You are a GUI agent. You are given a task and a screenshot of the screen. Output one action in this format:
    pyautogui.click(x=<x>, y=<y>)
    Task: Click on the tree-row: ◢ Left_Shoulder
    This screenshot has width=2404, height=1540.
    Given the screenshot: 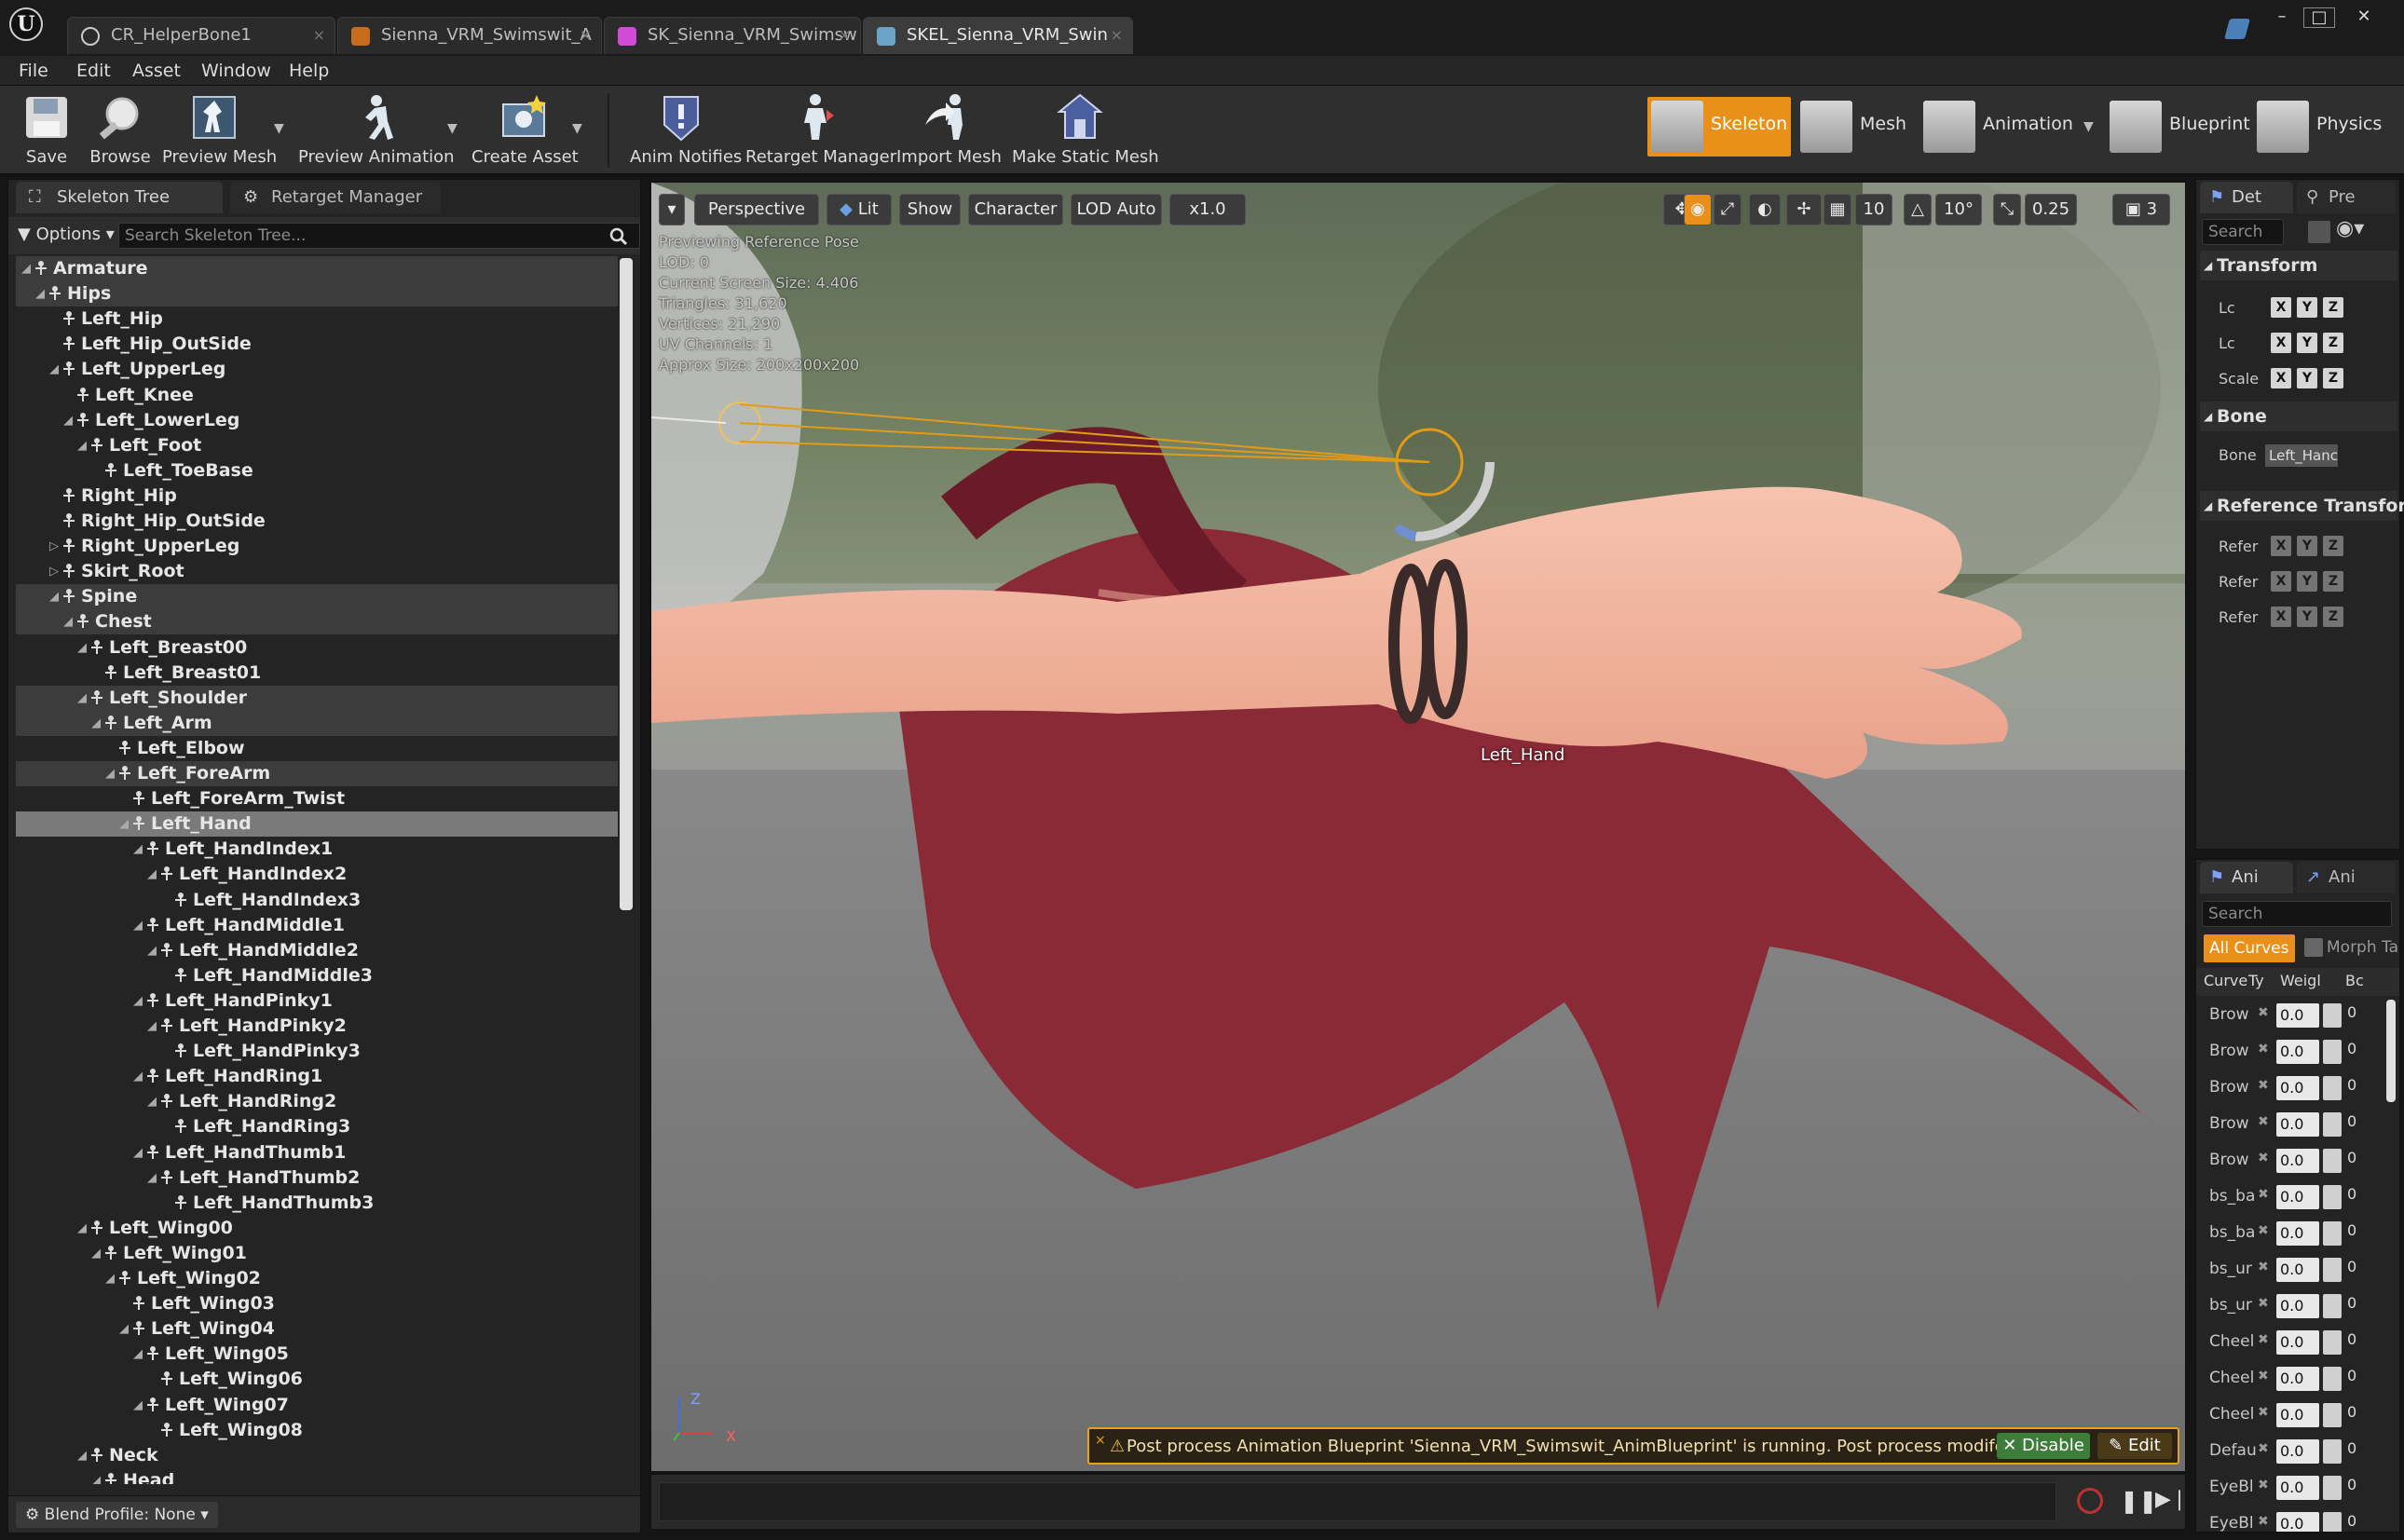 What is the action you would take?
    pyautogui.click(x=317, y=698)
    